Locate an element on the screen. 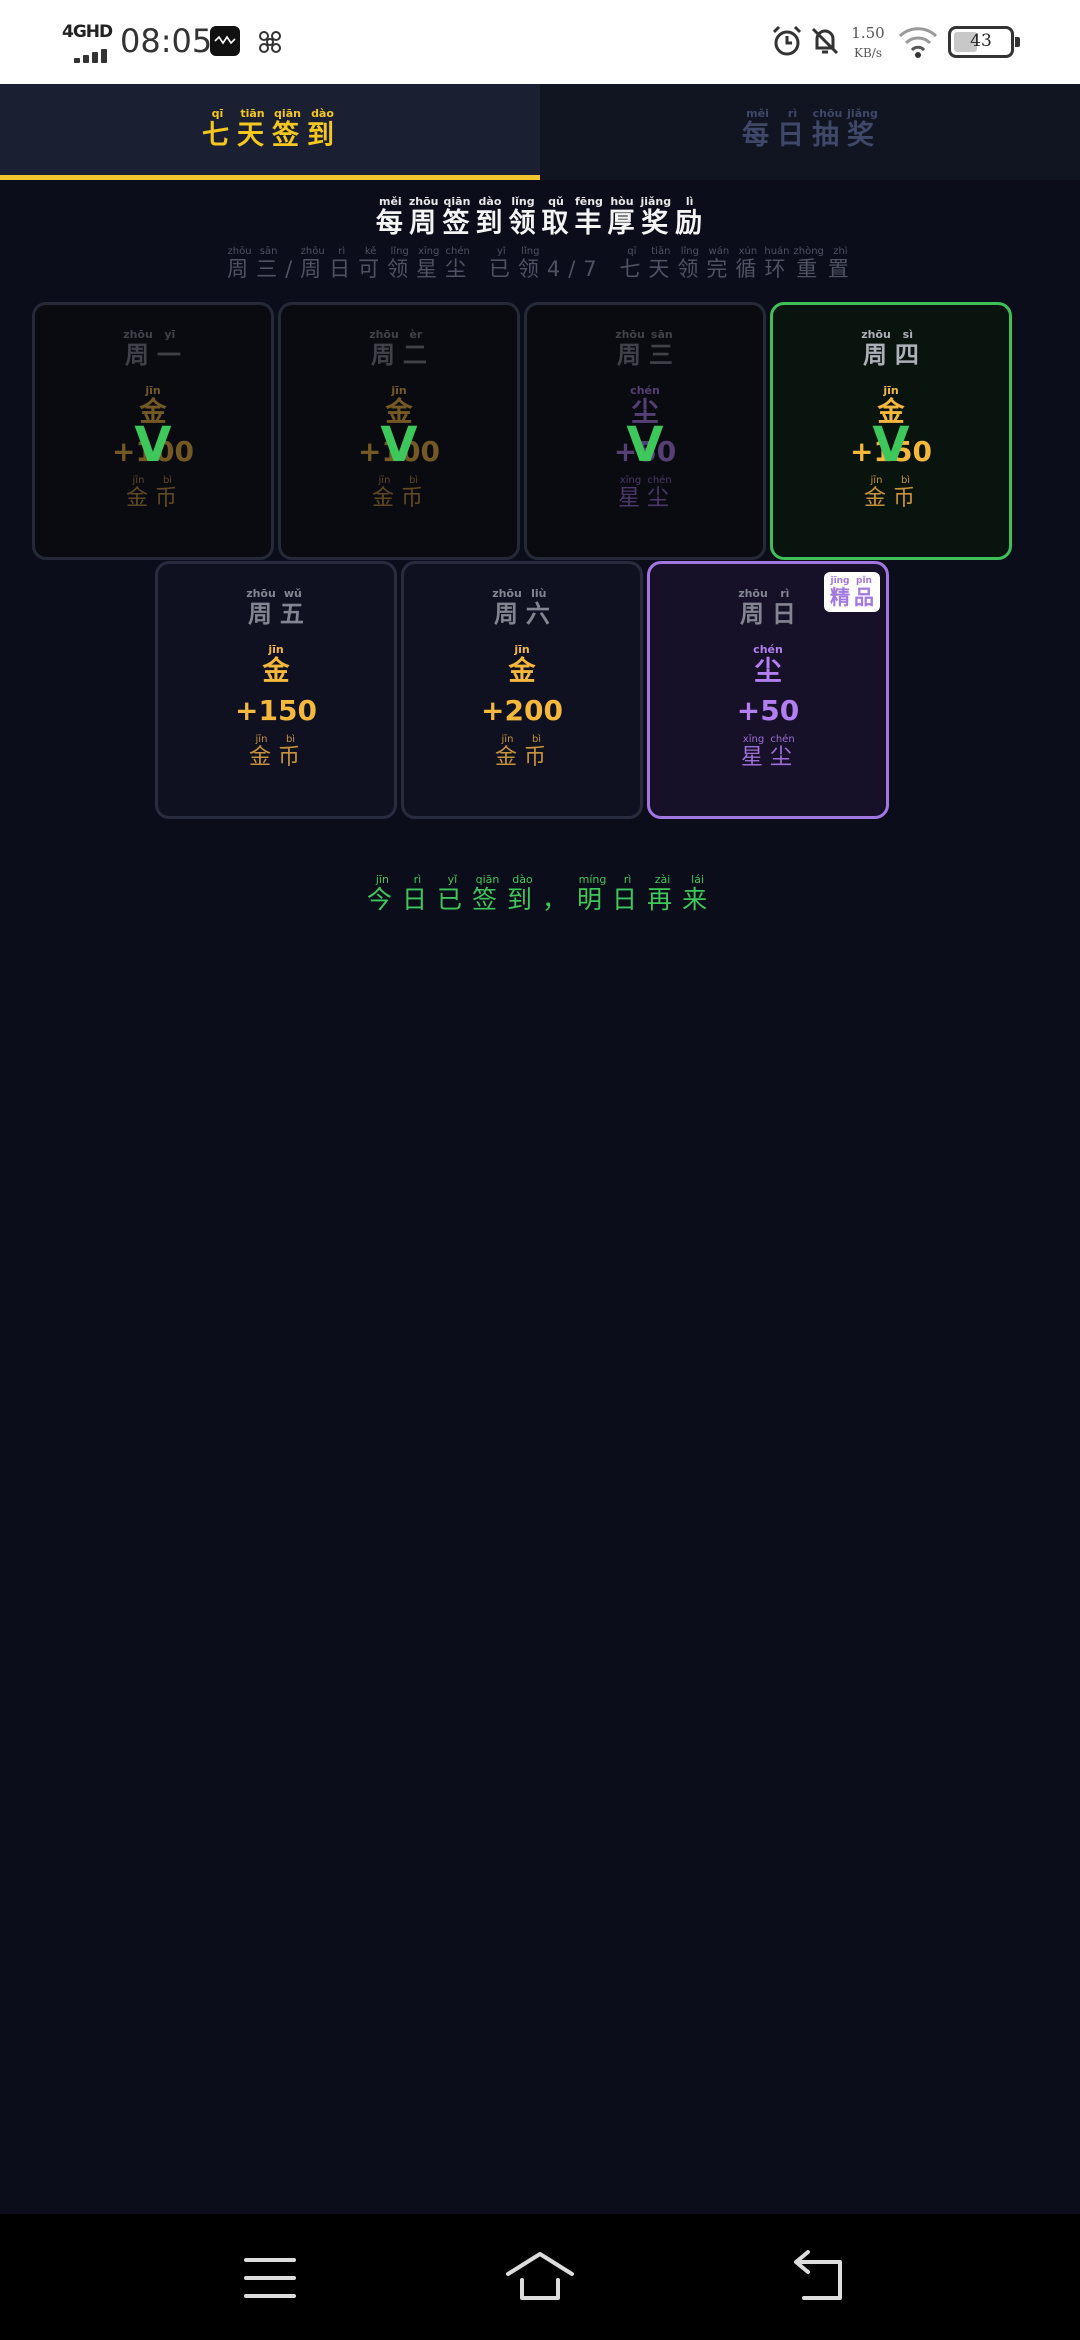  ruby-char: 励lì is located at coordinates (690, 217).